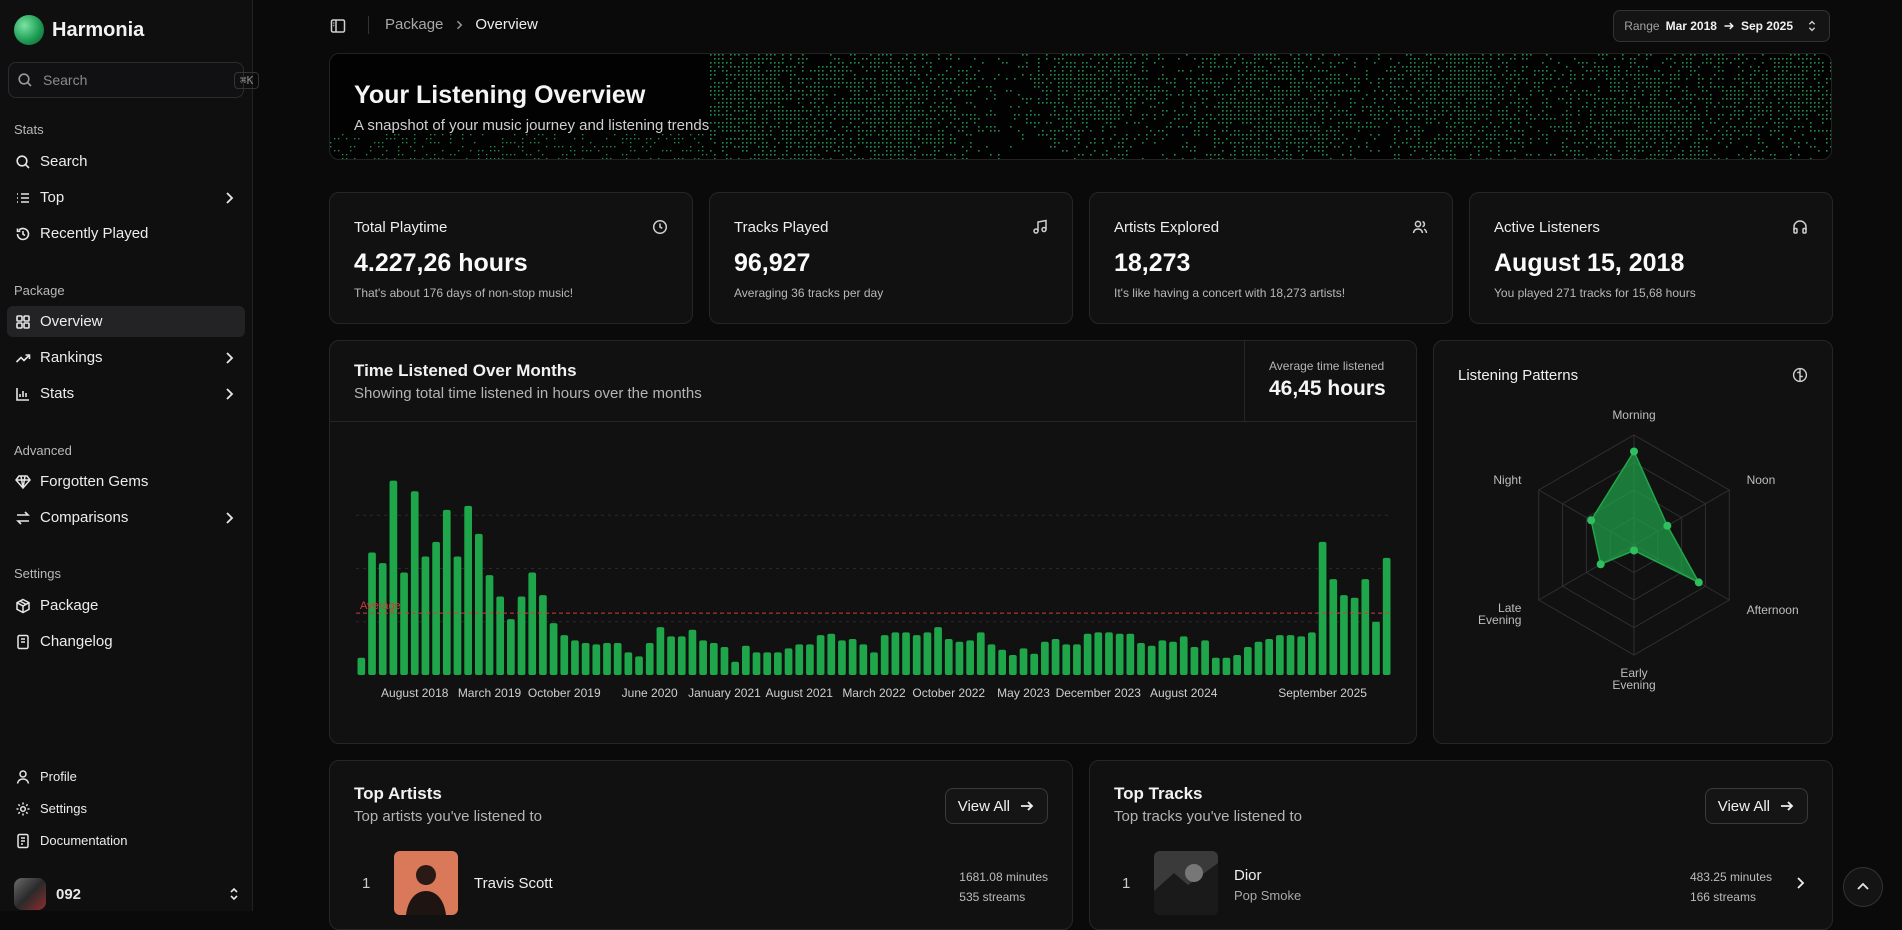  Describe the element at coordinates (37, 573) in the screenshot. I see `section-label-settings: Settings` at that location.